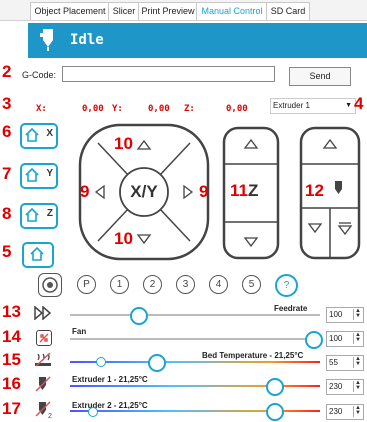 The image size is (367, 422). What do you see at coordinates (316, 233) in the screenshot?
I see `extruder-extrude-button` at bounding box center [316, 233].